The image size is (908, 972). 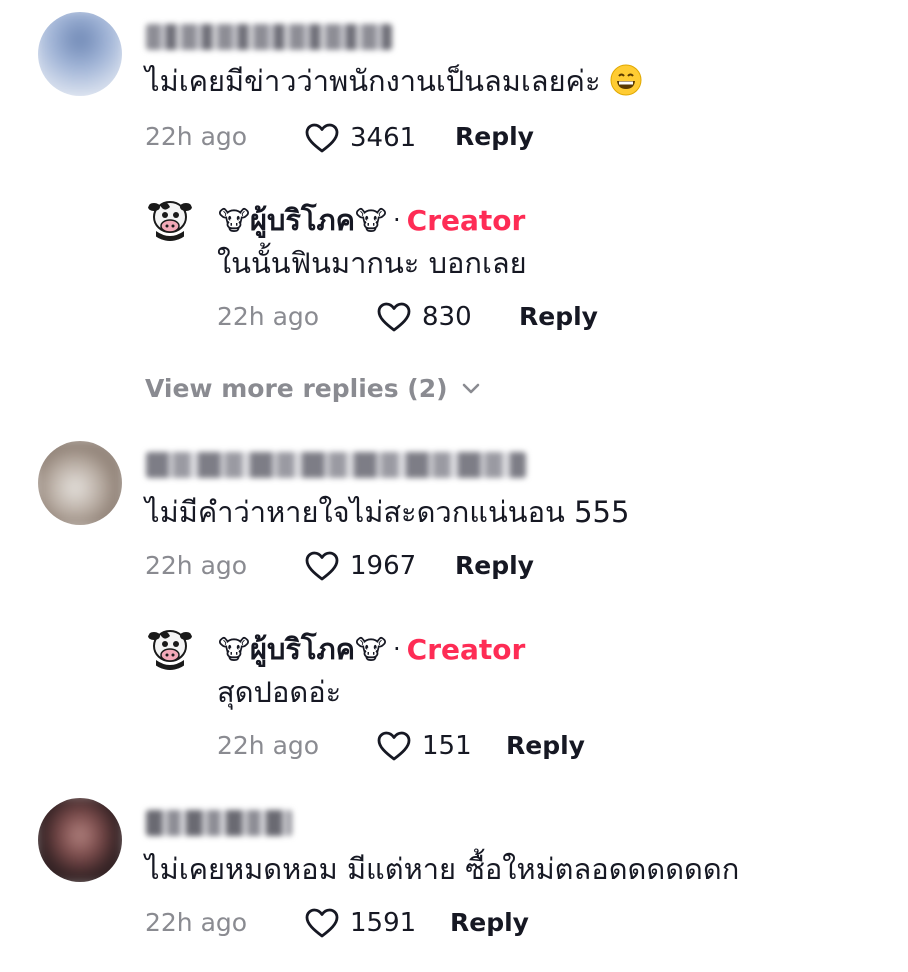 What do you see at coordinates (279, 692) in the screenshot?
I see `reply-text: สุดปอดอ่ะ` at bounding box center [279, 692].